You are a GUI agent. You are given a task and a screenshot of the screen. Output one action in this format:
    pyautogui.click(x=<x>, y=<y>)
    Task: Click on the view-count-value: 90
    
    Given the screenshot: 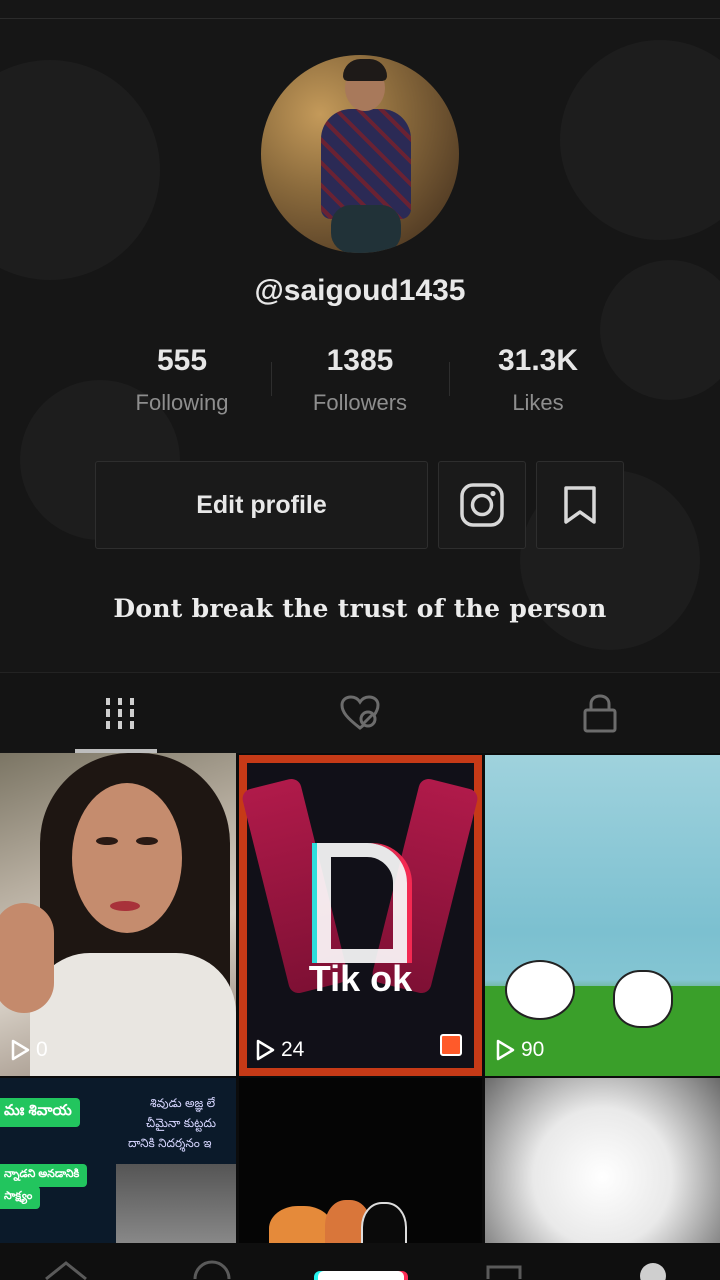 What is the action you would take?
    pyautogui.click(x=533, y=1049)
    